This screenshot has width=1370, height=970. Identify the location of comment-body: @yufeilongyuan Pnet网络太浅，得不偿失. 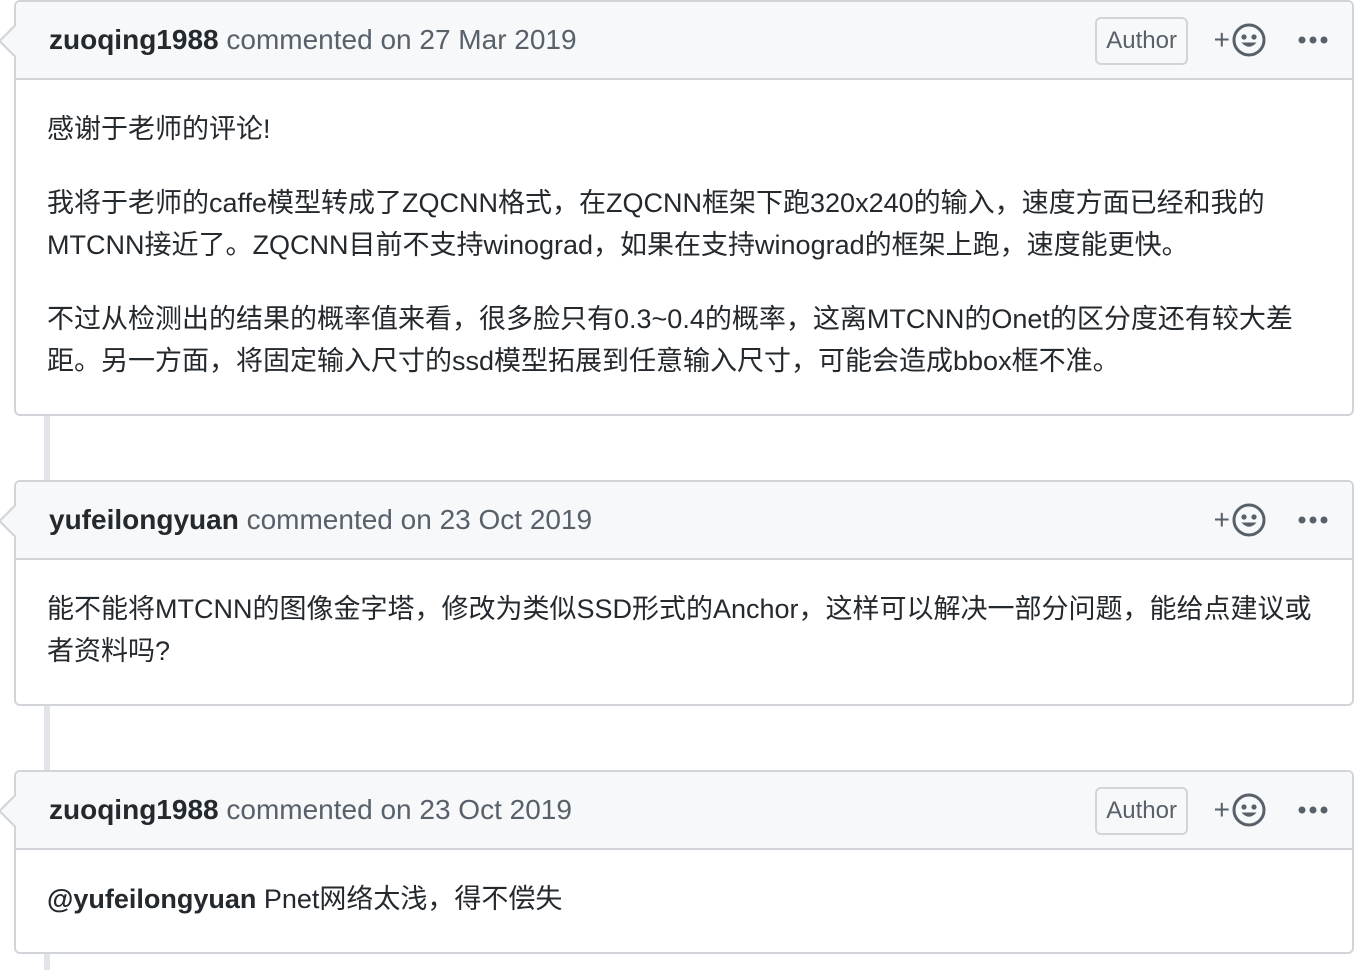
(684, 893).